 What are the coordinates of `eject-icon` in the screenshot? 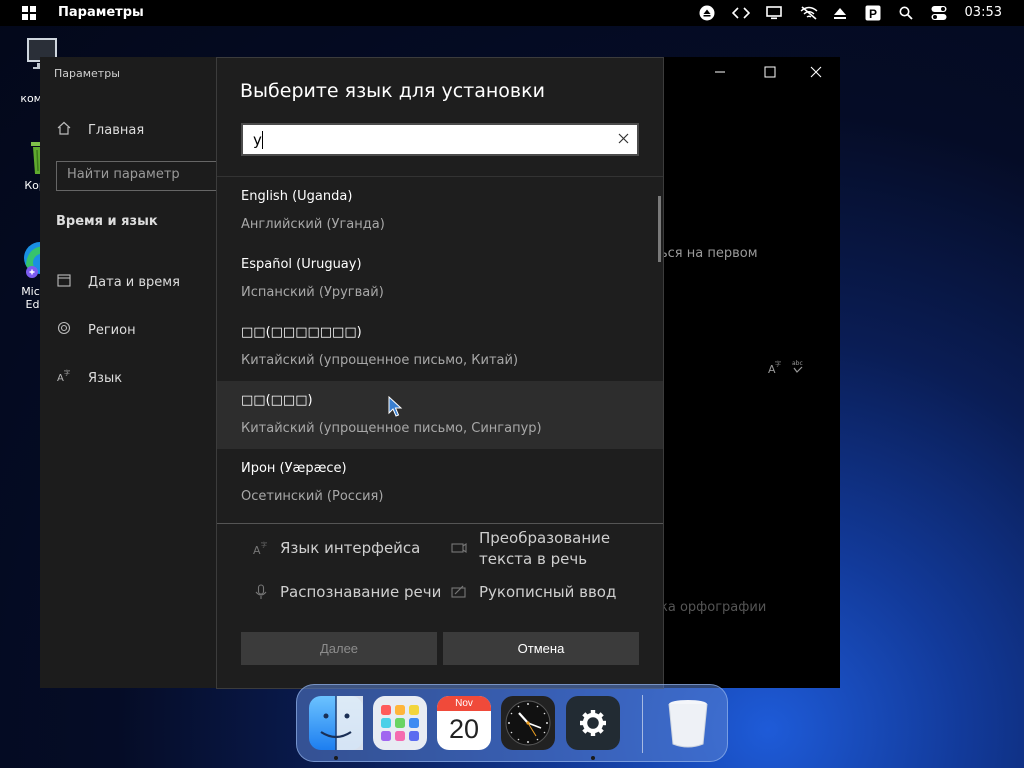 It's located at (707, 13).